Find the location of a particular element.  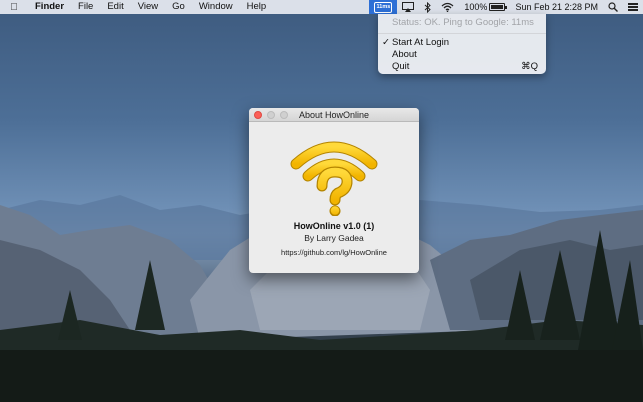

spotlight-search-icon is located at coordinates (613, 7).